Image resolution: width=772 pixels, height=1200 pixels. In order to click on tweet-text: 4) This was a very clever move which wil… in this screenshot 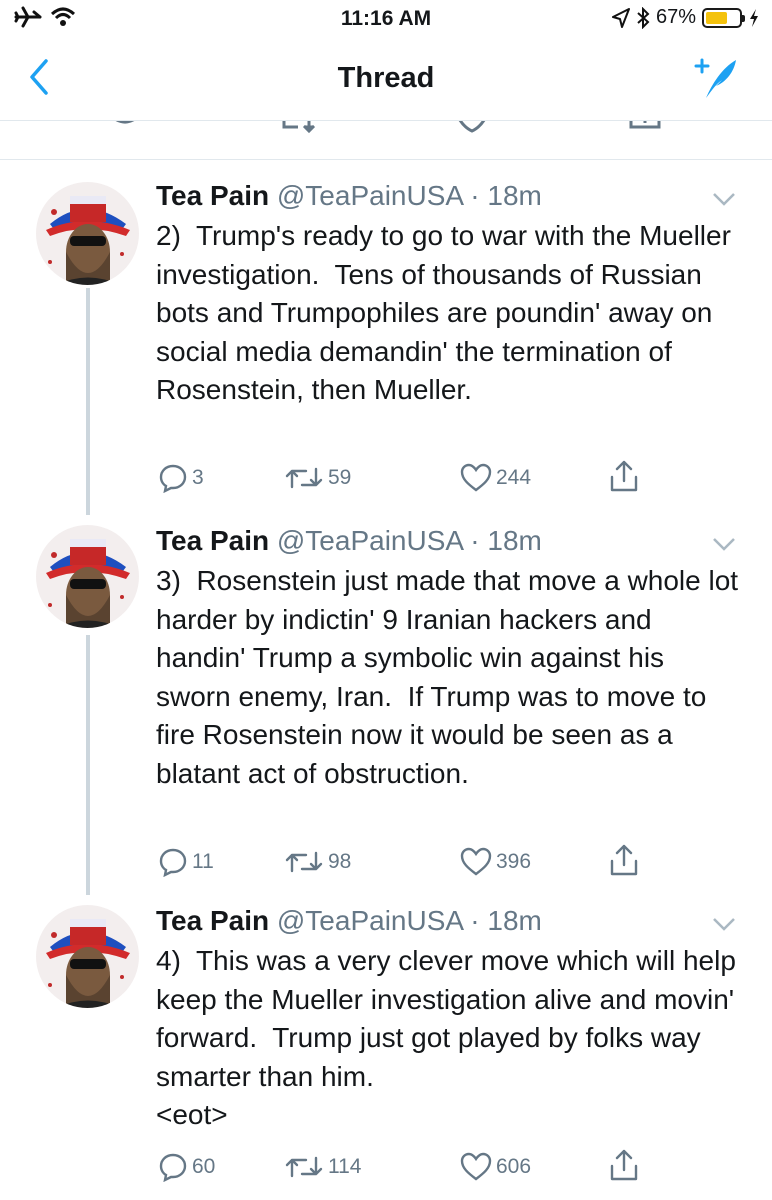, I will do `click(446, 1037)`.